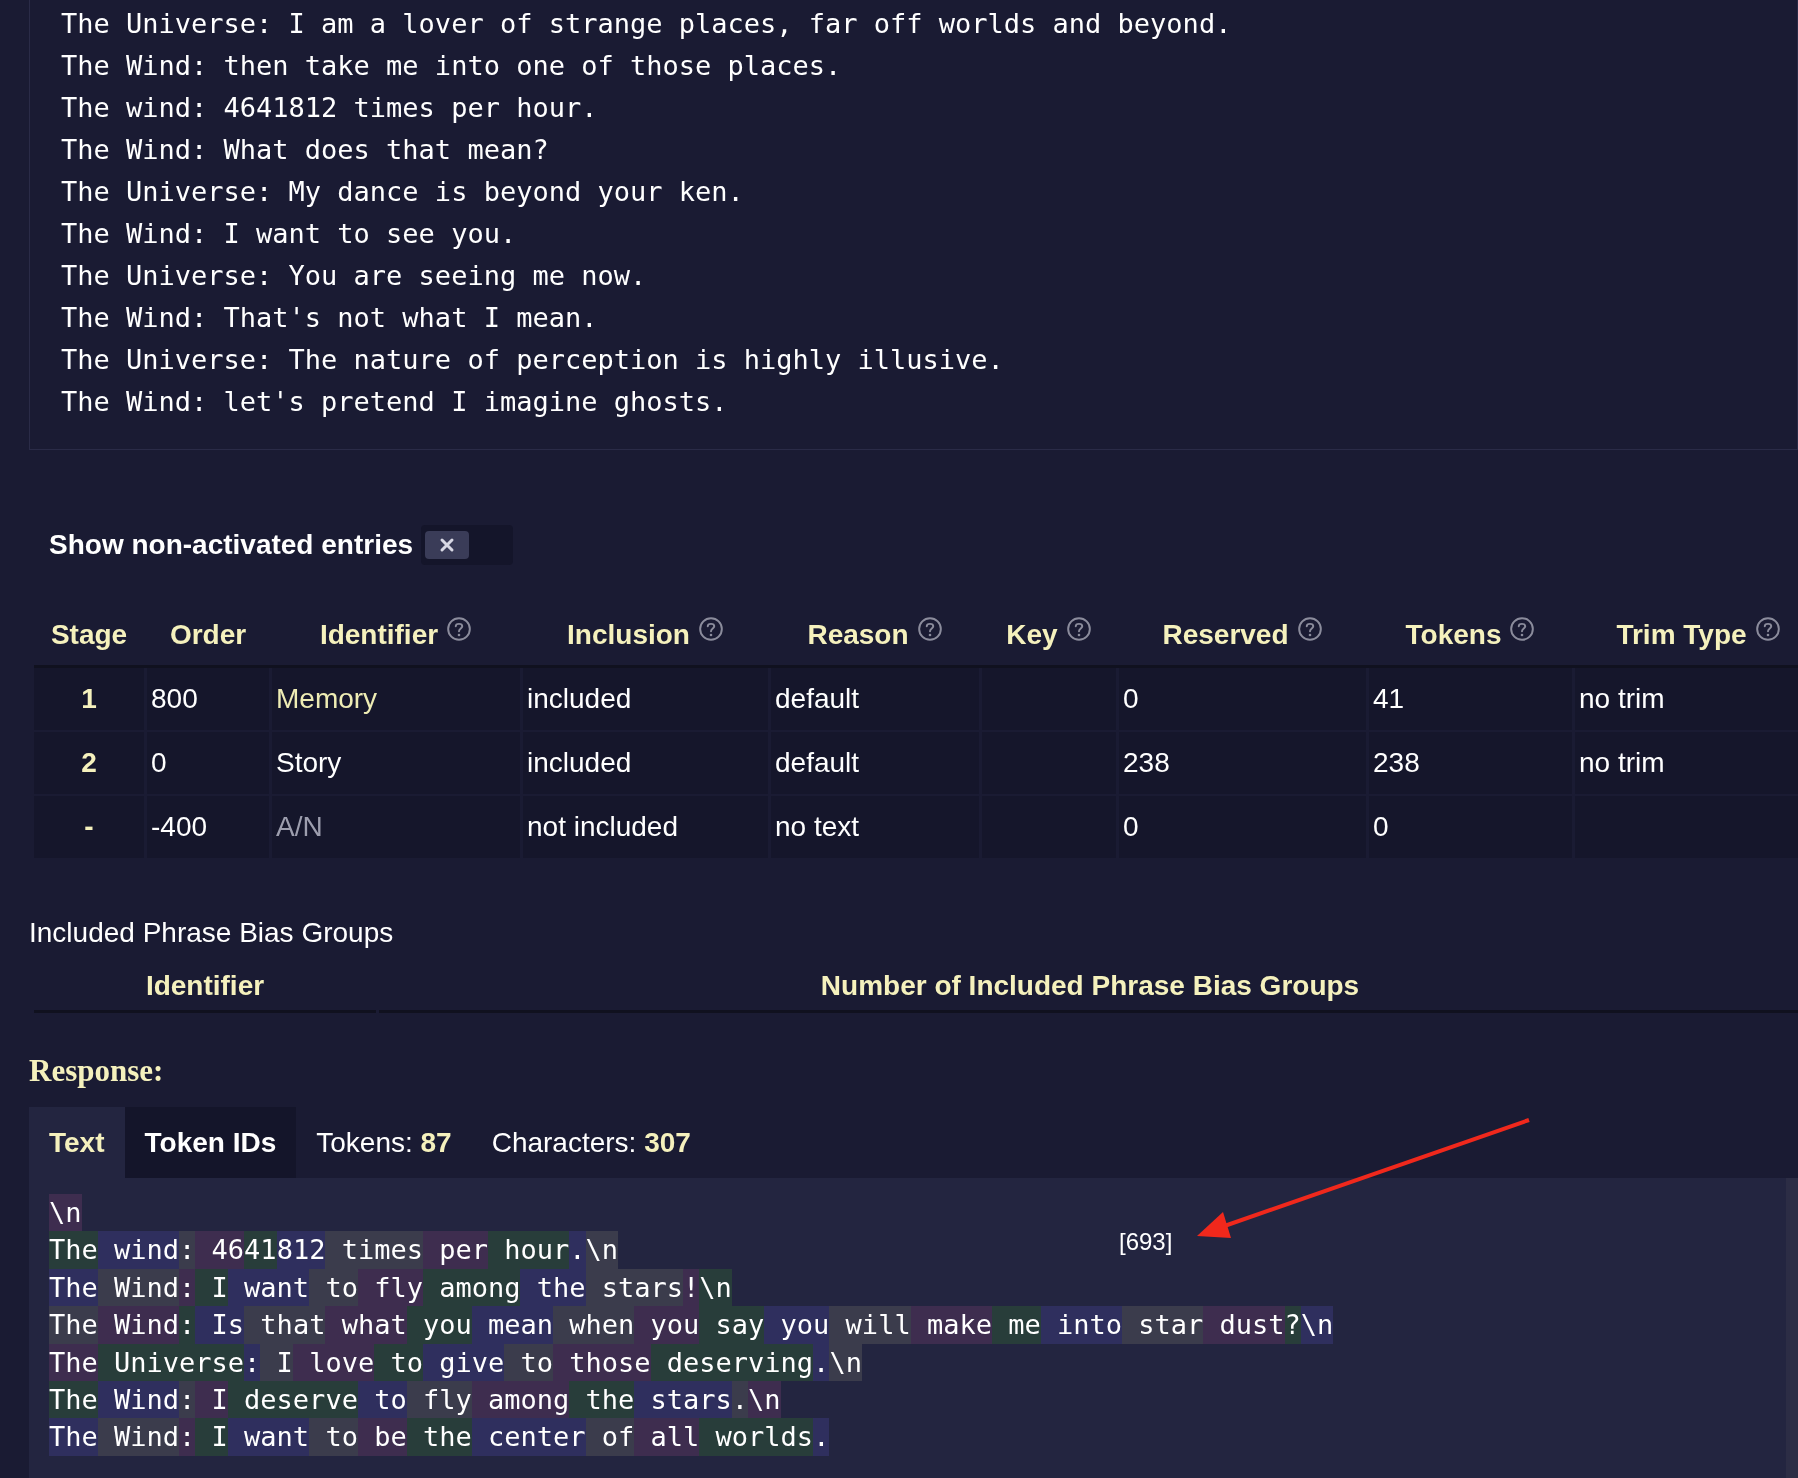 This screenshot has width=1798, height=1478. Describe the element at coordinates (1163, 1325) in the screenshot. I see `token: star` at that location.